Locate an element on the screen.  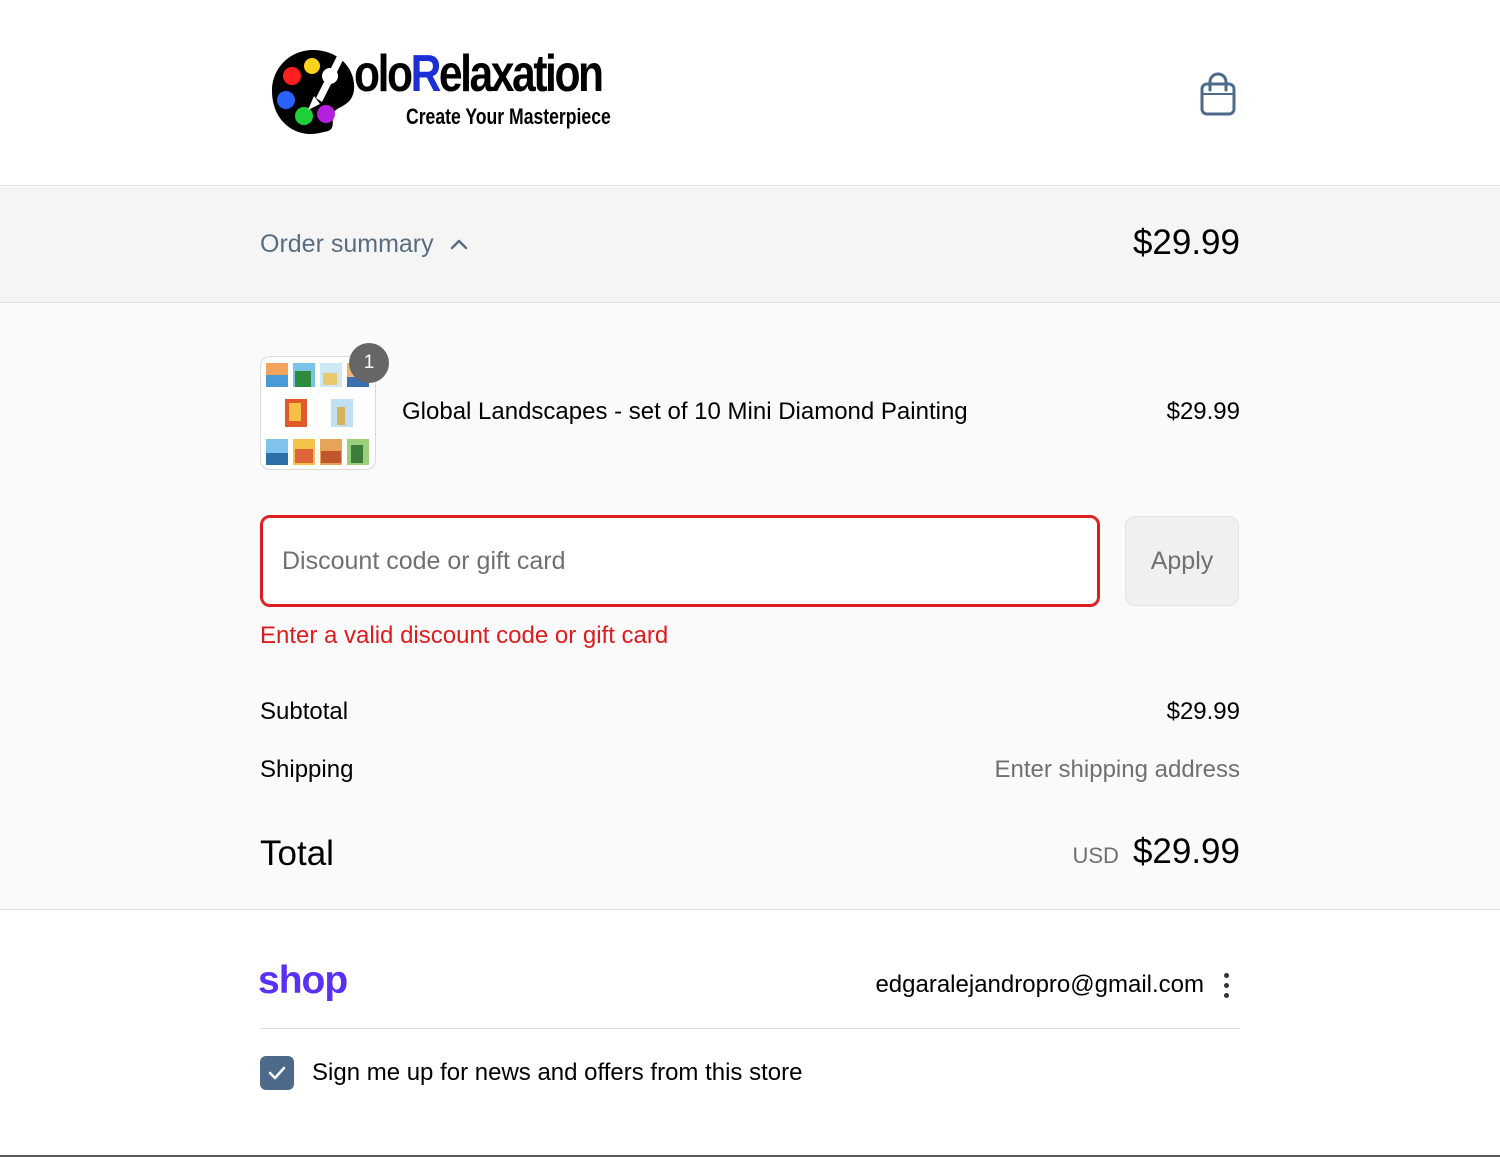
brand-name: oloRelaxation is located at coordinates (479, 74).